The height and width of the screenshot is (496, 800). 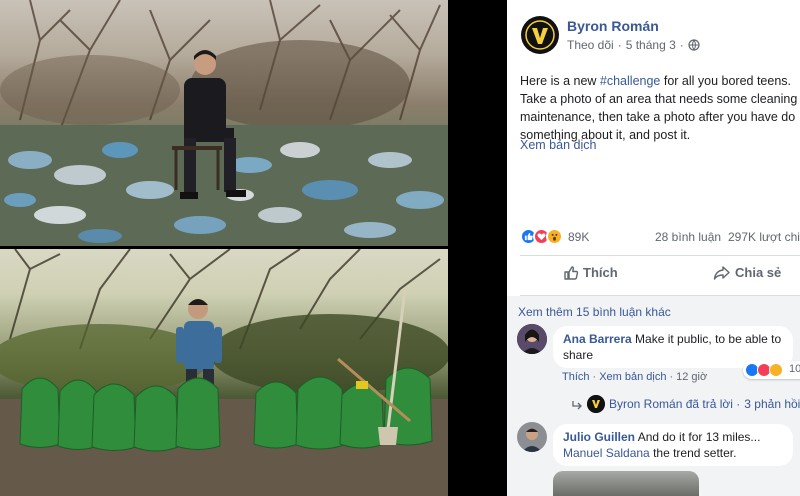 I want to click on comment-time: 12 giờ, so click(x=691, y=377).